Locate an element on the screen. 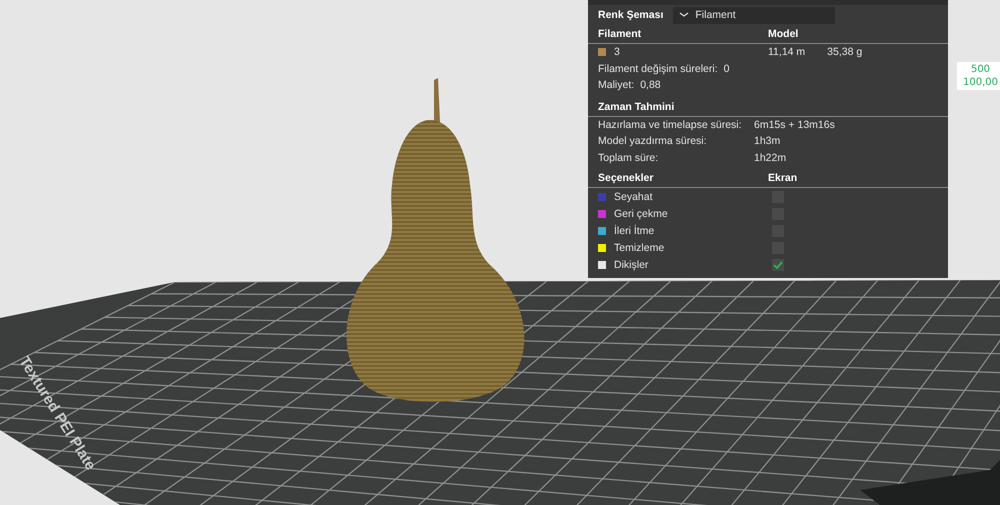 Image resolution: width=1000 pixels, height=505 pixels. column-header: Seçenekler is located at coordinates (626, 178).